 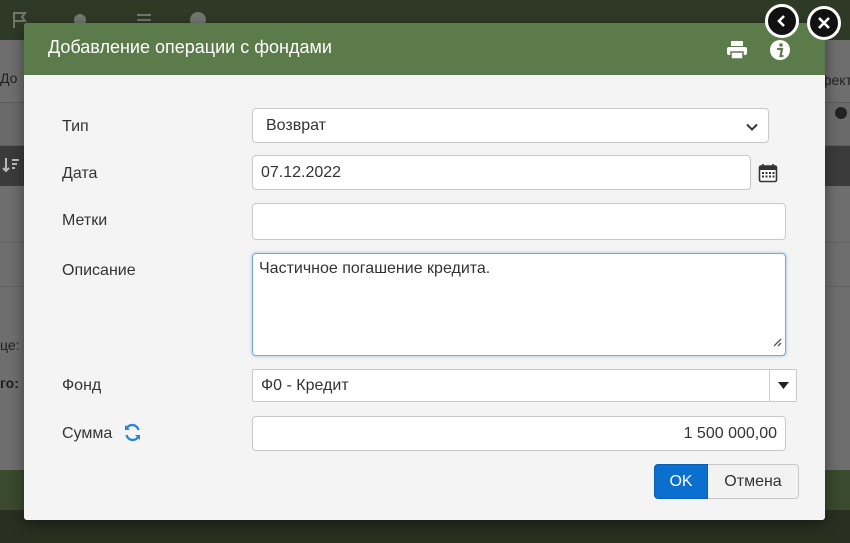 I want to click on fund-combobox-value: Ф0 - Кредит, so click(x=305, y=385).